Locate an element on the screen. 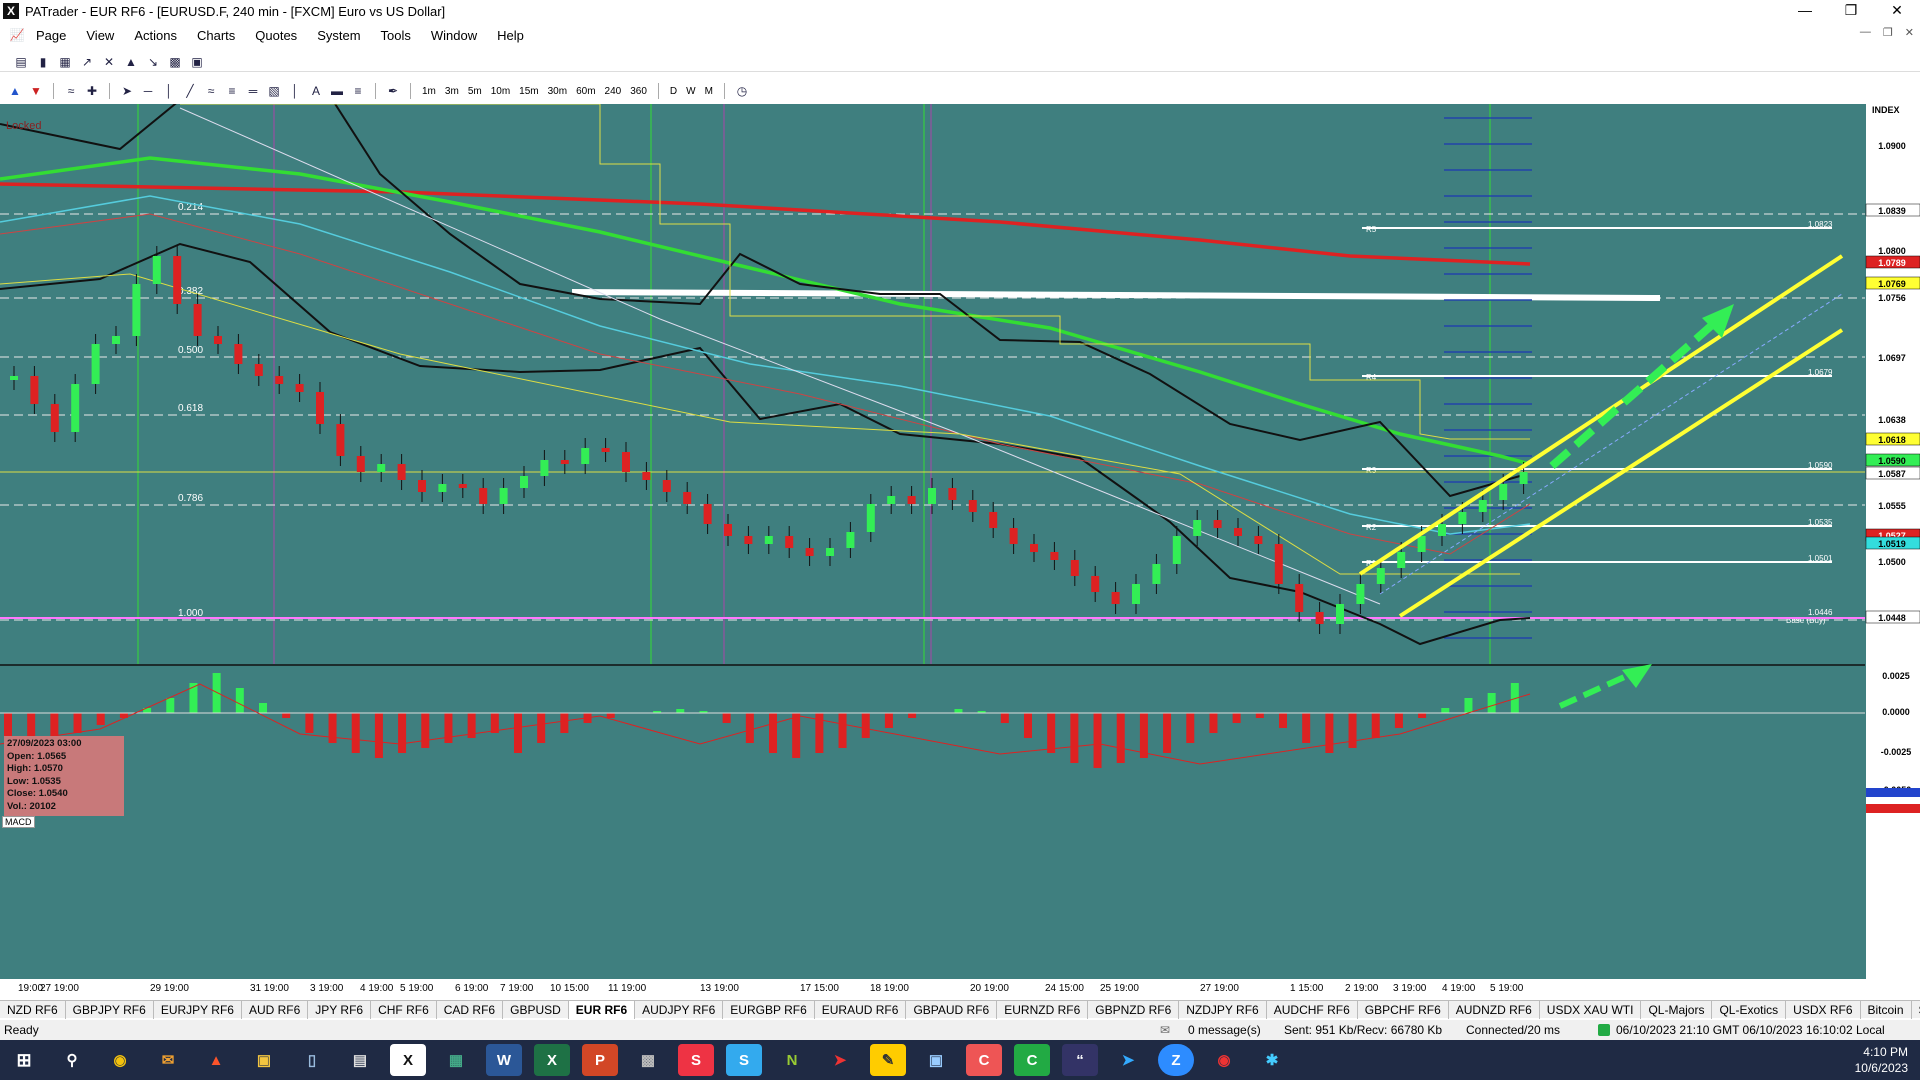 This screenshot has width=1920, height=1080. symbol-tab: CHF RF6 is located at coordinates (404, 1009).